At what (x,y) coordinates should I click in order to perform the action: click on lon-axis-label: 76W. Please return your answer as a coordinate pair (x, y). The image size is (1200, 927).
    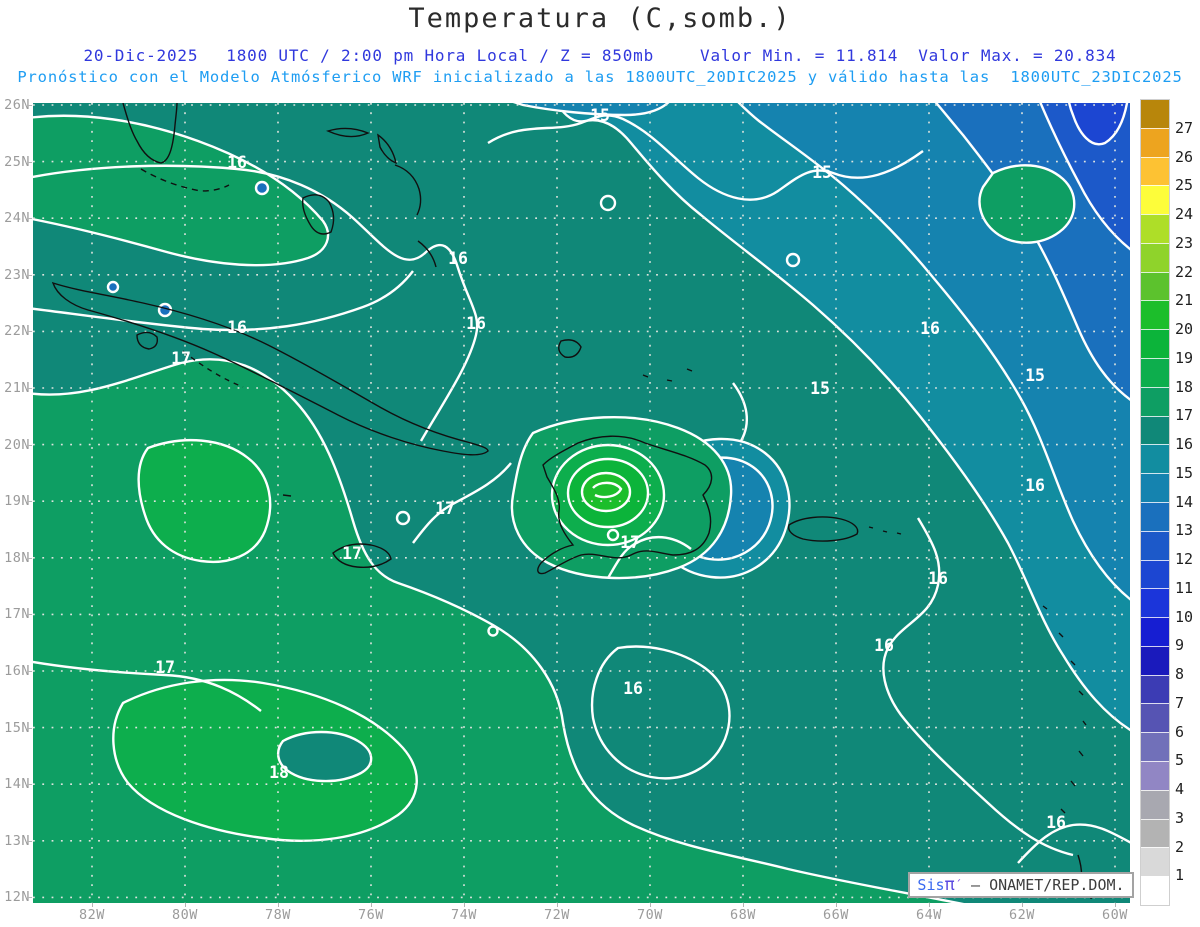
    Looking at the image, I should click on (371, 915).